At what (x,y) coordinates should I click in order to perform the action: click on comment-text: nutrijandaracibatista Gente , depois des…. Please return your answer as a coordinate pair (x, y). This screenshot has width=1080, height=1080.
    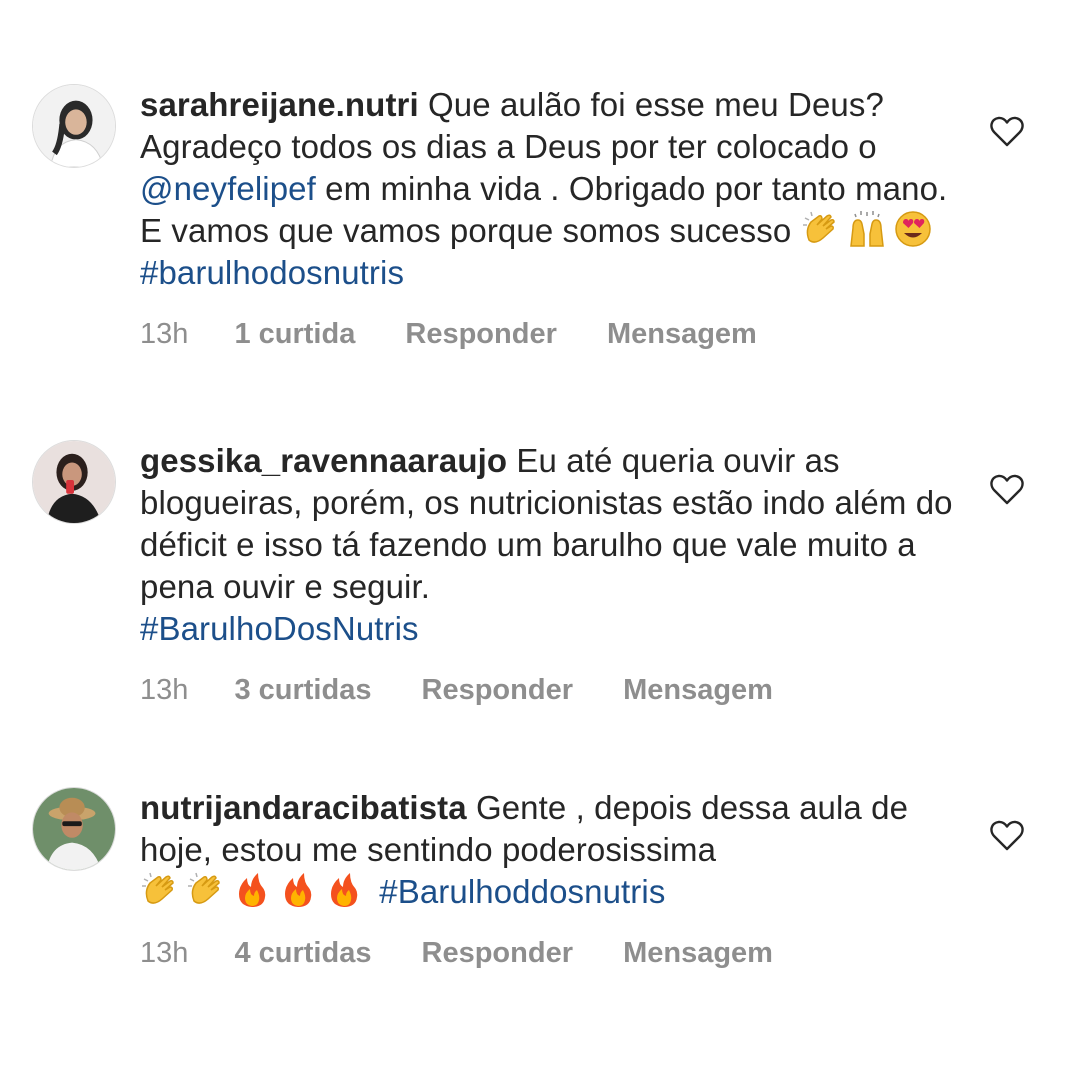
    Looking at the image, I should click on (550, 850).